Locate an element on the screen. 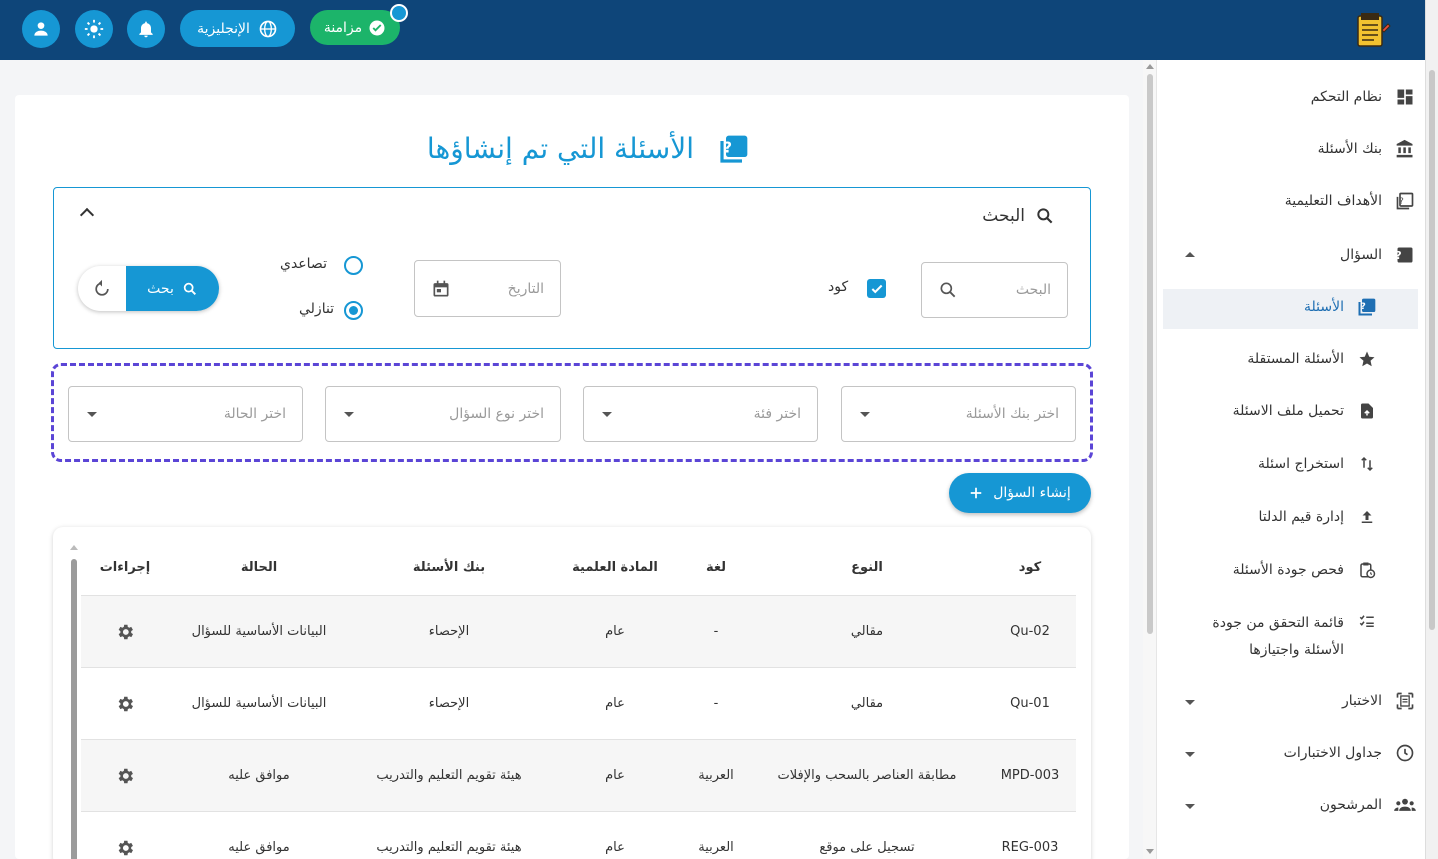 This screenshot has width=1438, height=859. cell-bank: هيئة تقويم التعليم والتدريب is located at coordinates (449, 775).